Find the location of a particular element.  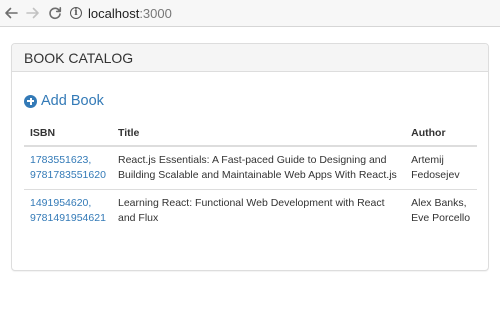

reload-icon is located at coordinates (55, 13).